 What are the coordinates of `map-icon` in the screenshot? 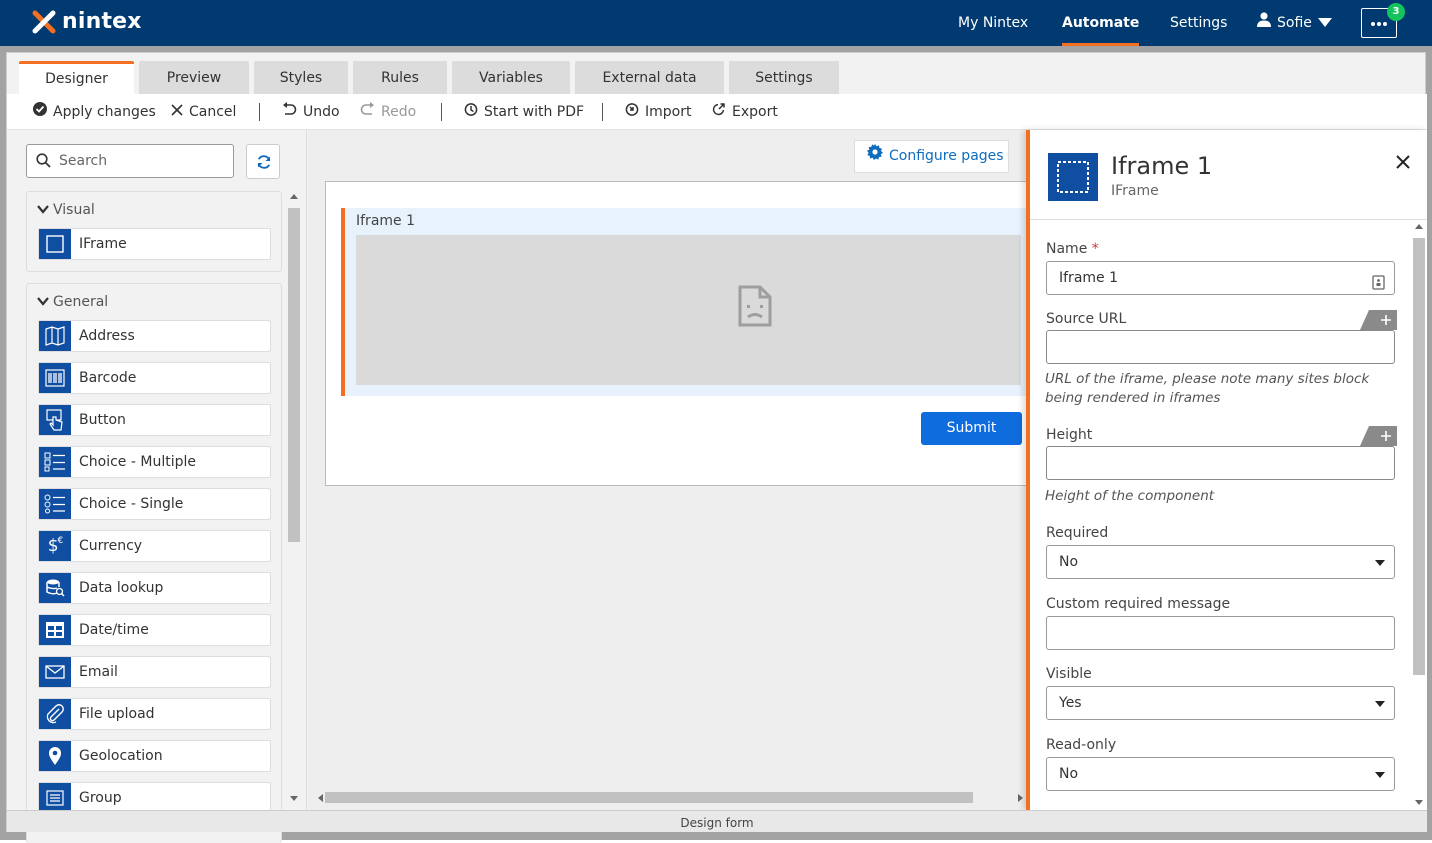 It's located at (55, 336).